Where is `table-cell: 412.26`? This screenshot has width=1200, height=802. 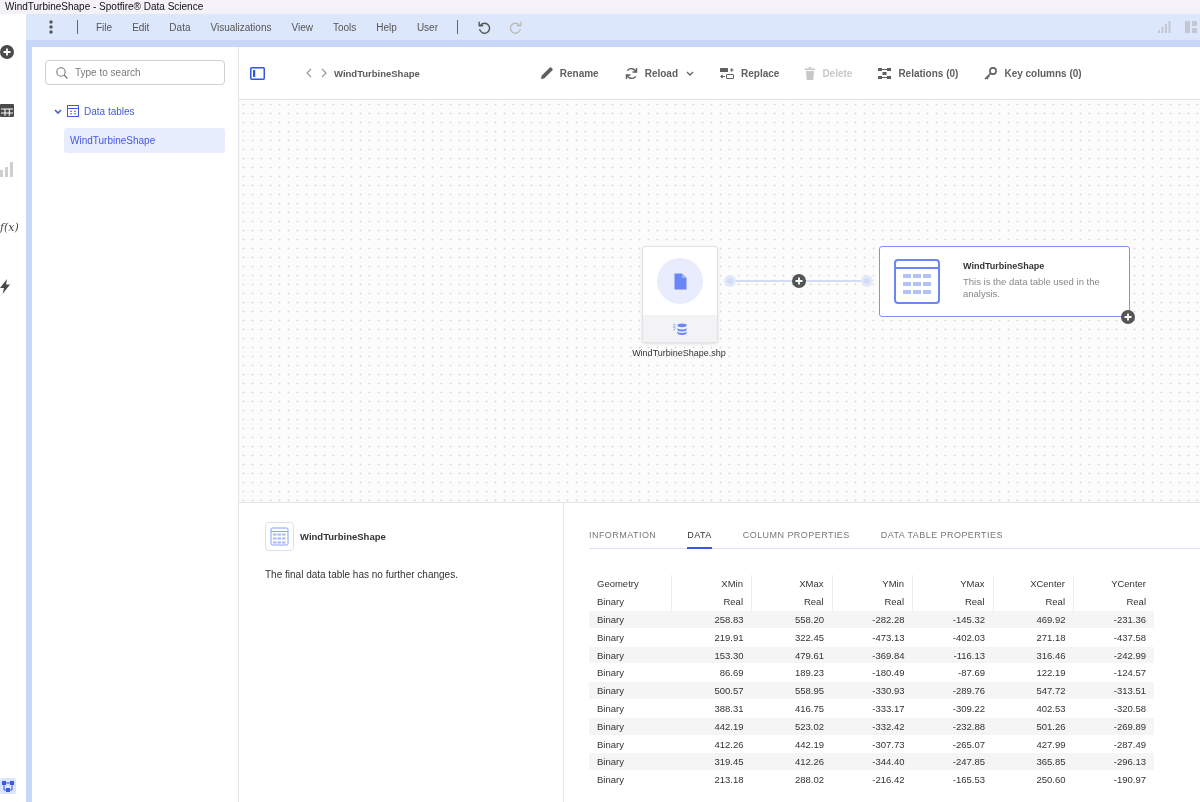
table-cell: 412.26 is located at coordinates (711, 744).